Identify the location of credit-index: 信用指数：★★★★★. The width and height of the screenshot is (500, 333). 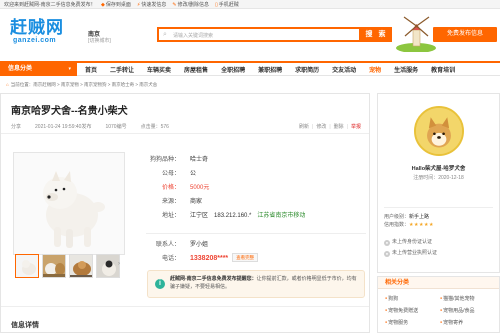
(409, 225).